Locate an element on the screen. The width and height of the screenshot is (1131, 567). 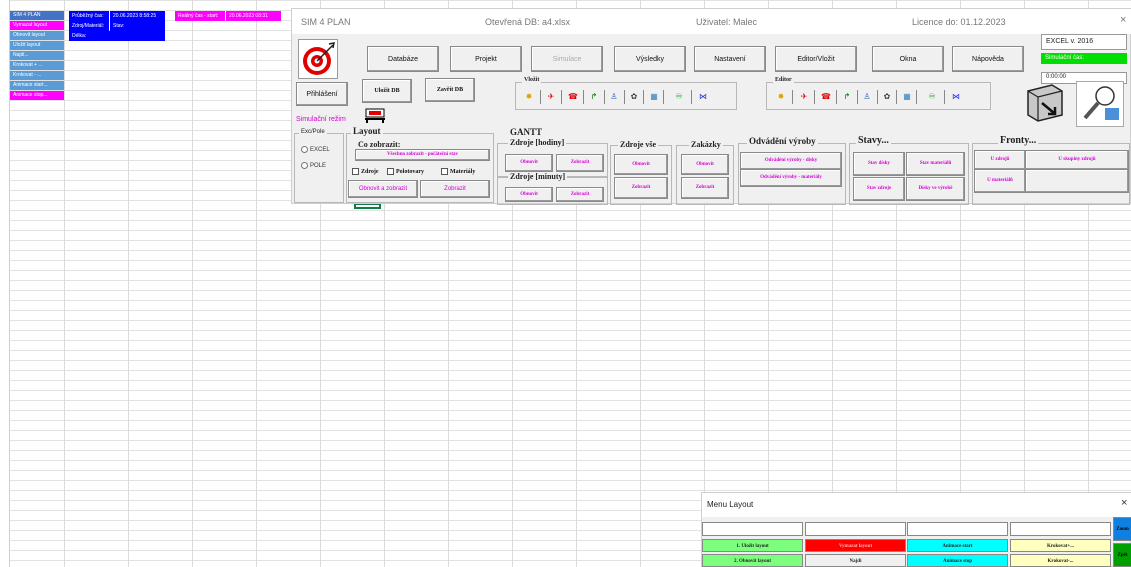
sim-mode-icon is located at coordinates (375, 115).